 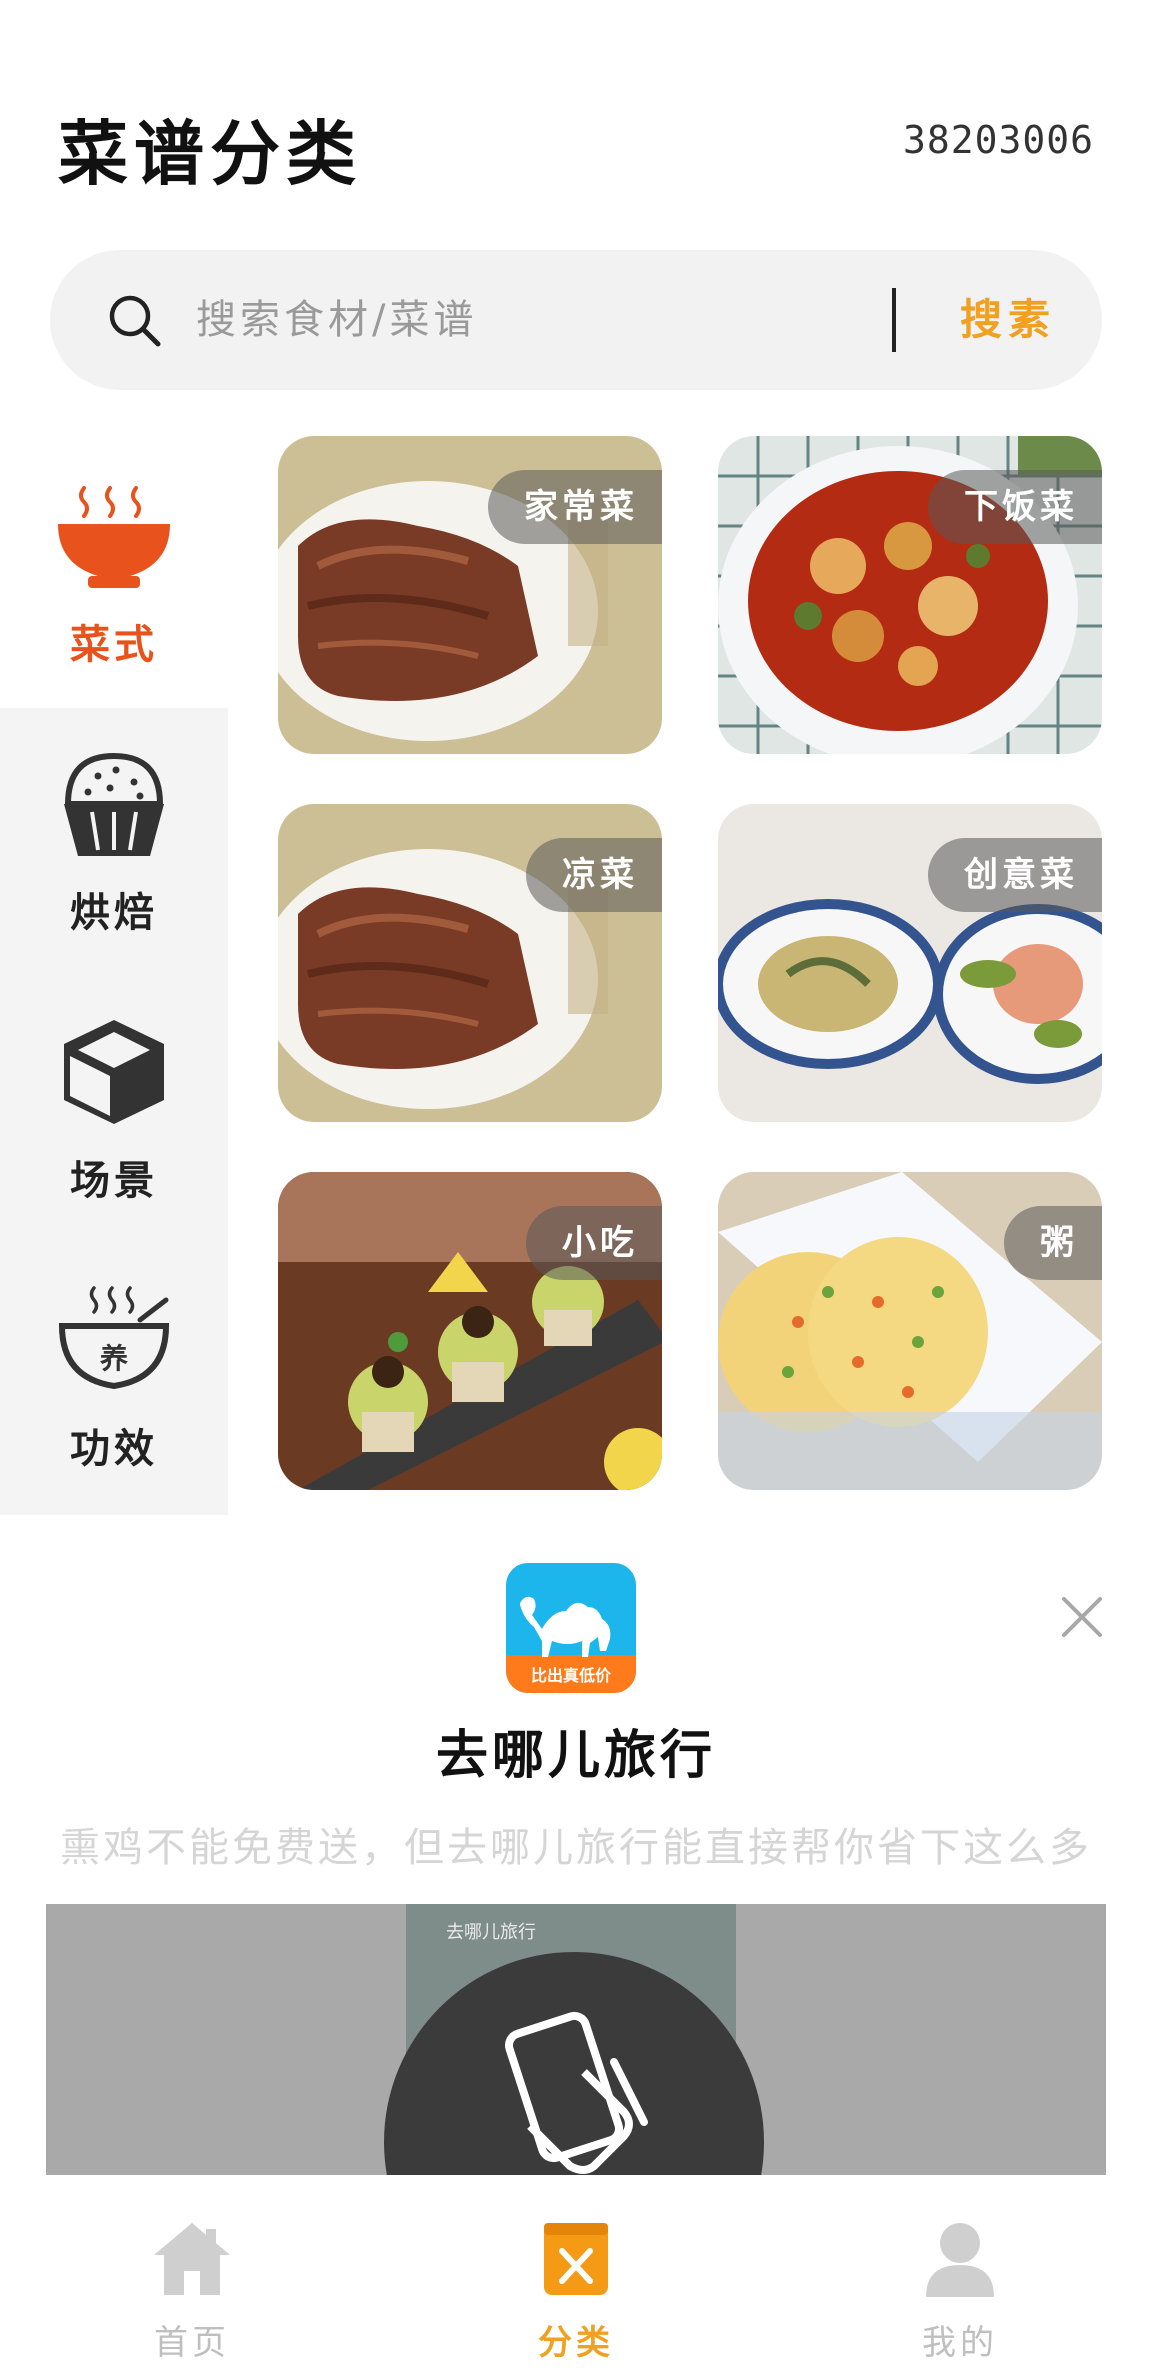 I want to click on search-button: 搜素, so click(x=1008, y=320).